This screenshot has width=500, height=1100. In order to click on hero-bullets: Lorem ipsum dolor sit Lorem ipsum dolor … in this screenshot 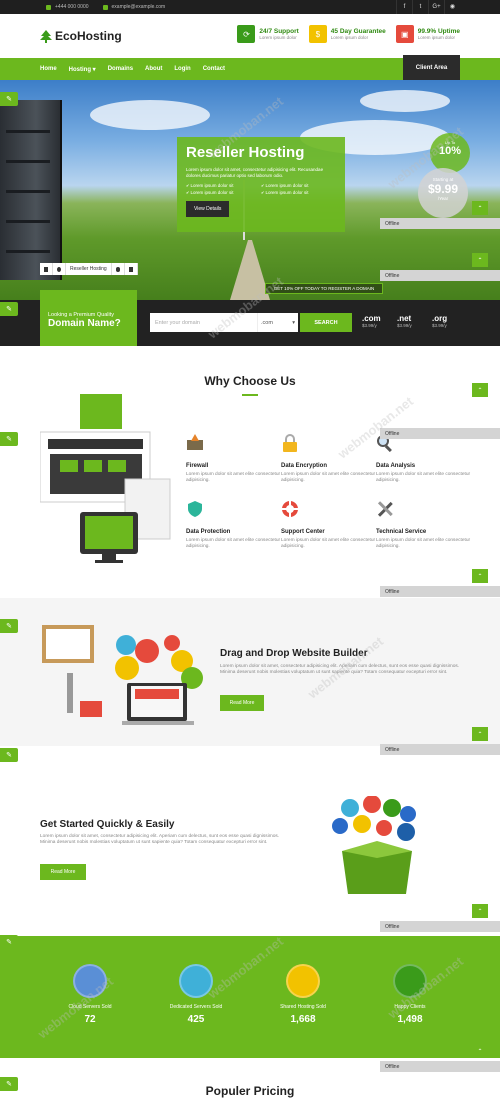, I will do `click(261, 189)`.